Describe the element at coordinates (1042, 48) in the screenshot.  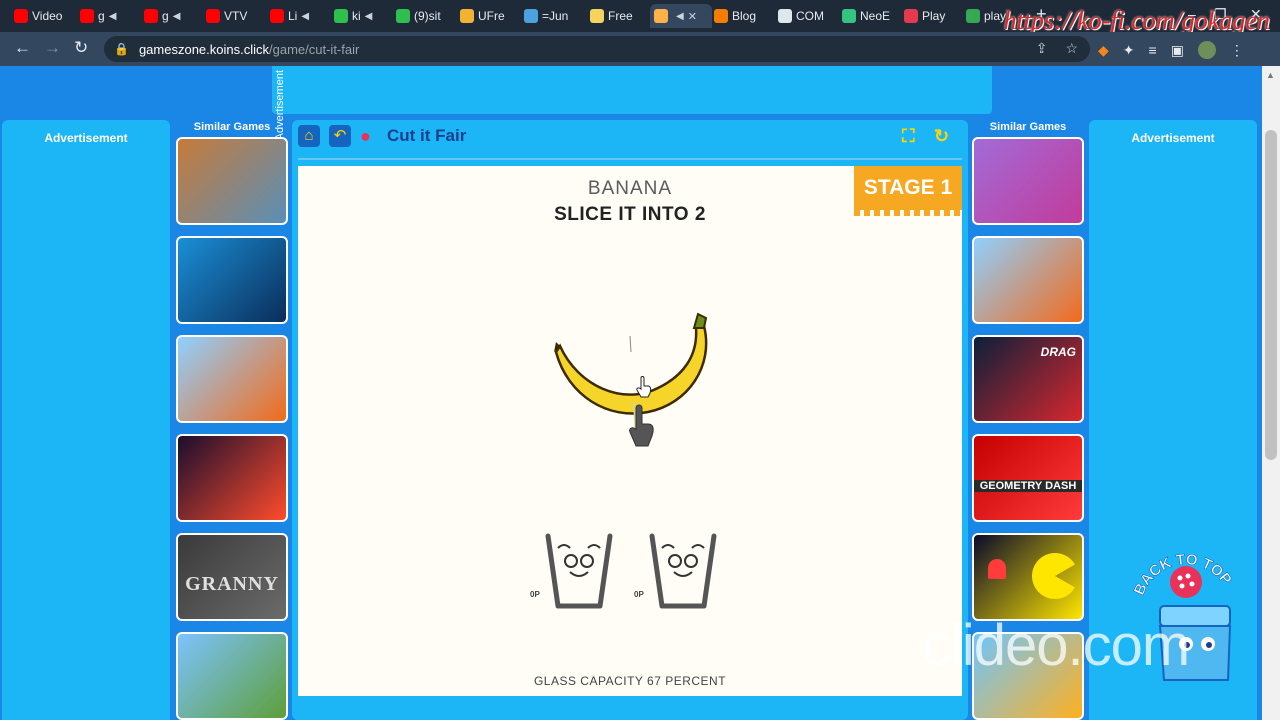
I see `share-icon: ⇪` at that location.